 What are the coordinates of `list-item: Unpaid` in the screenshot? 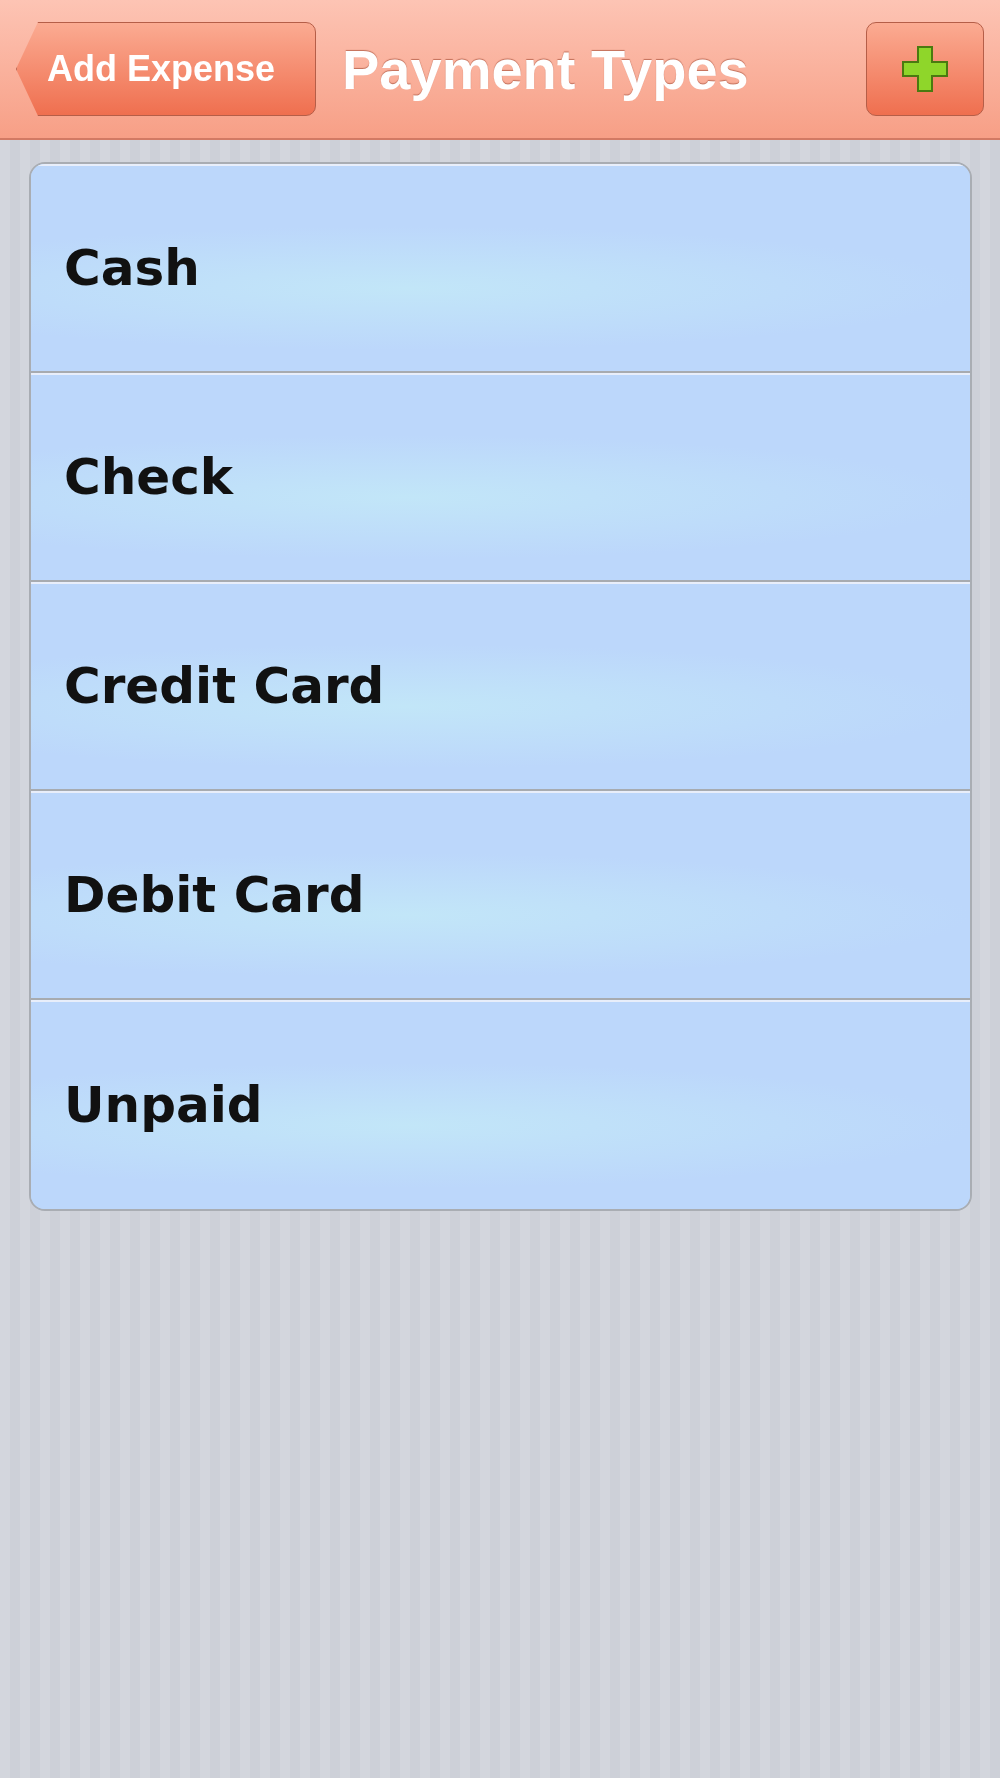 It's located at (500, 1104).